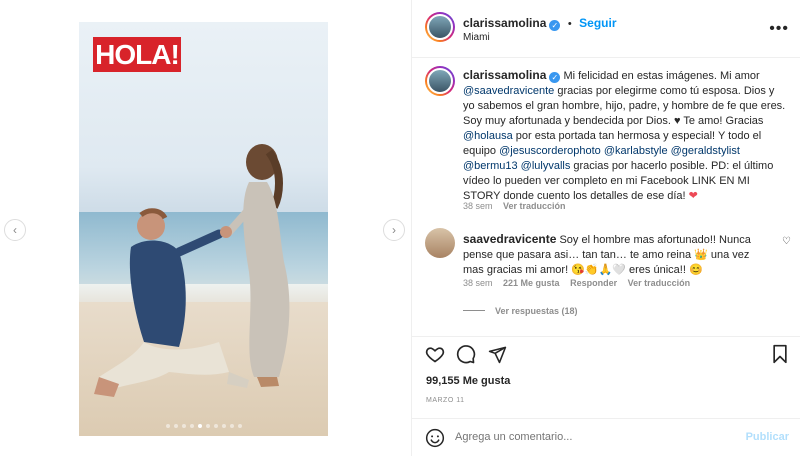  I want to click on mention-link: @saavedravicente, so click(508, 91).